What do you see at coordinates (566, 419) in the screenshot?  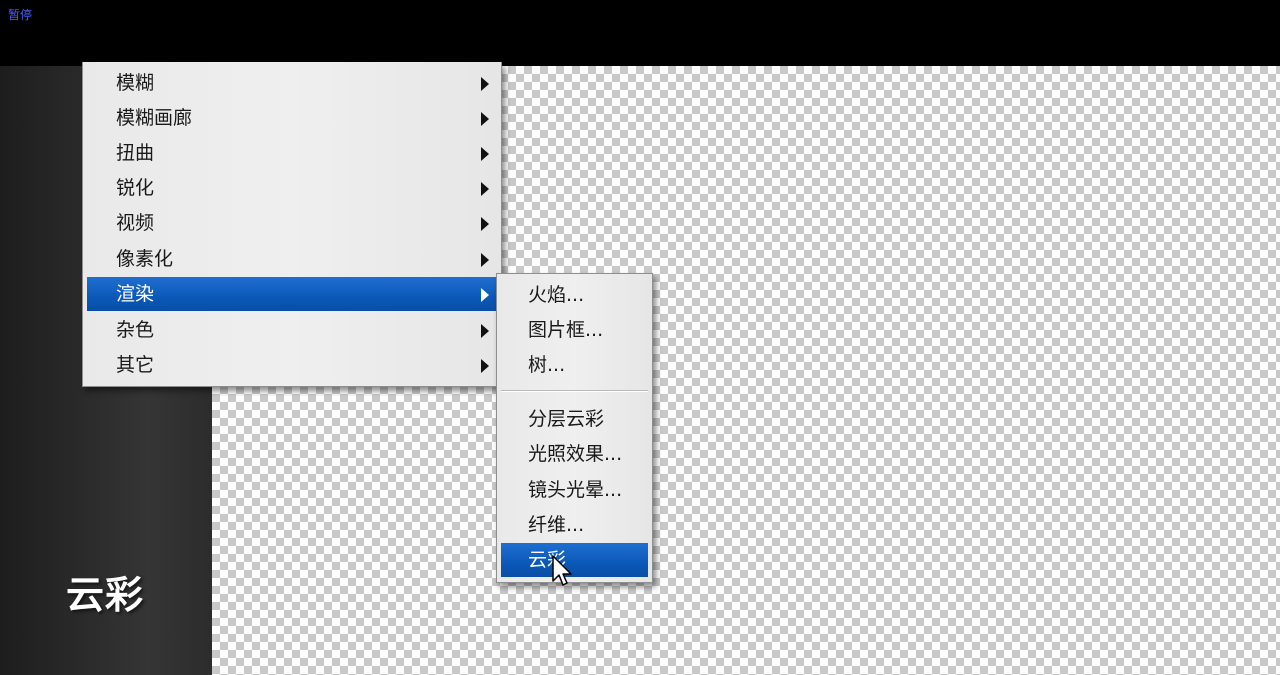 I see `submenu-item-label: 分层云彩` at bounding box center [566, 419].